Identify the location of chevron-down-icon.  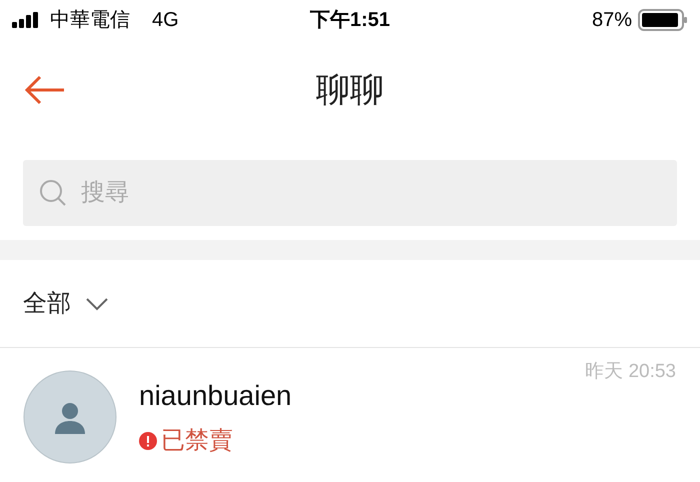
(97, 303).